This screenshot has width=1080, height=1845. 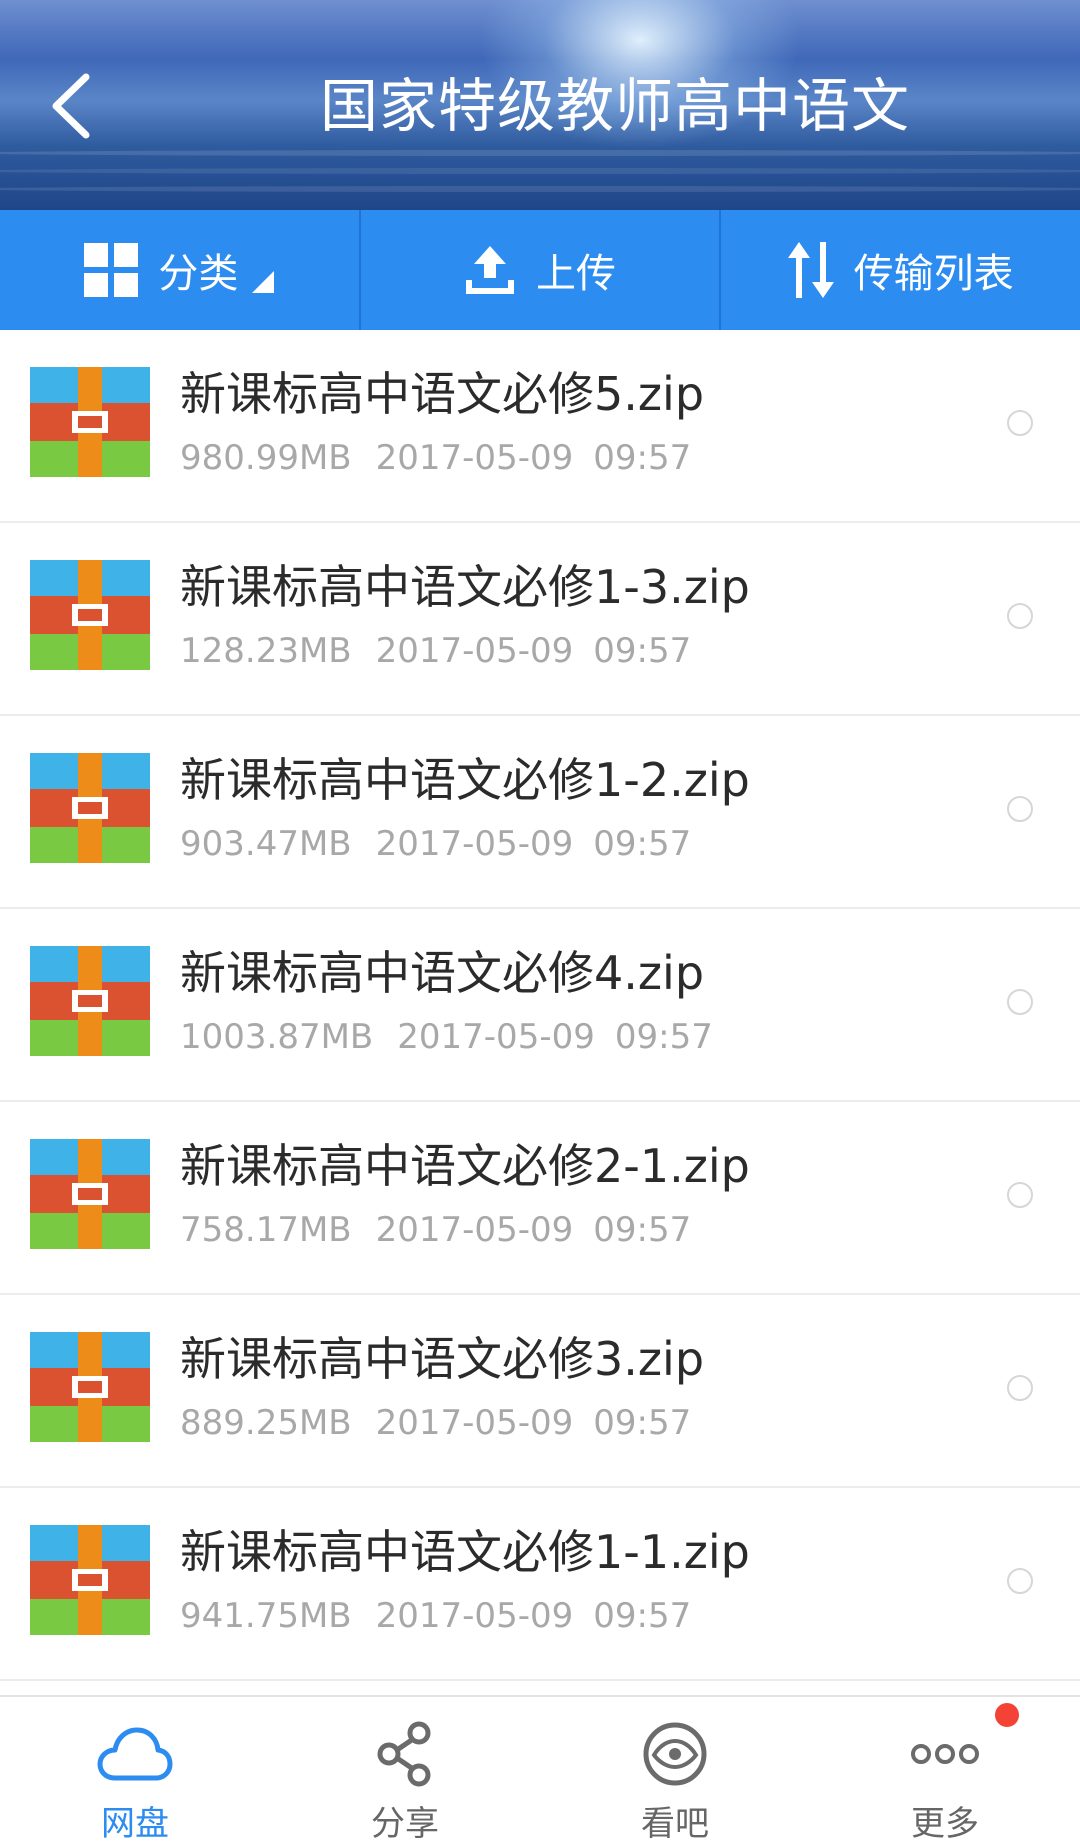 What do you see at coordinates (675, 1824) in the screenshot?
I see `nav-label: 看吧` at bounding box center [675, 1824].